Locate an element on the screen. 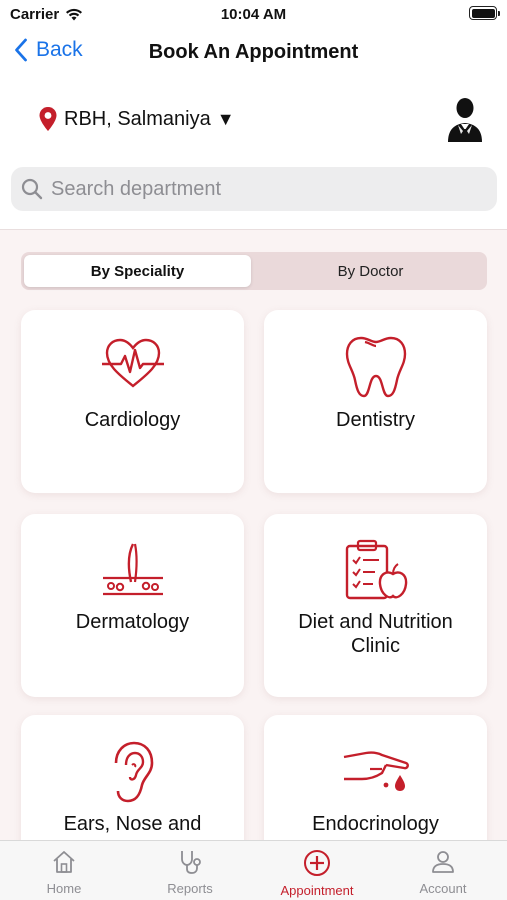 This screenshot has width=507, height=900. tab-bar: Home Reports Appointment Account is located at coordinates (253, 870).